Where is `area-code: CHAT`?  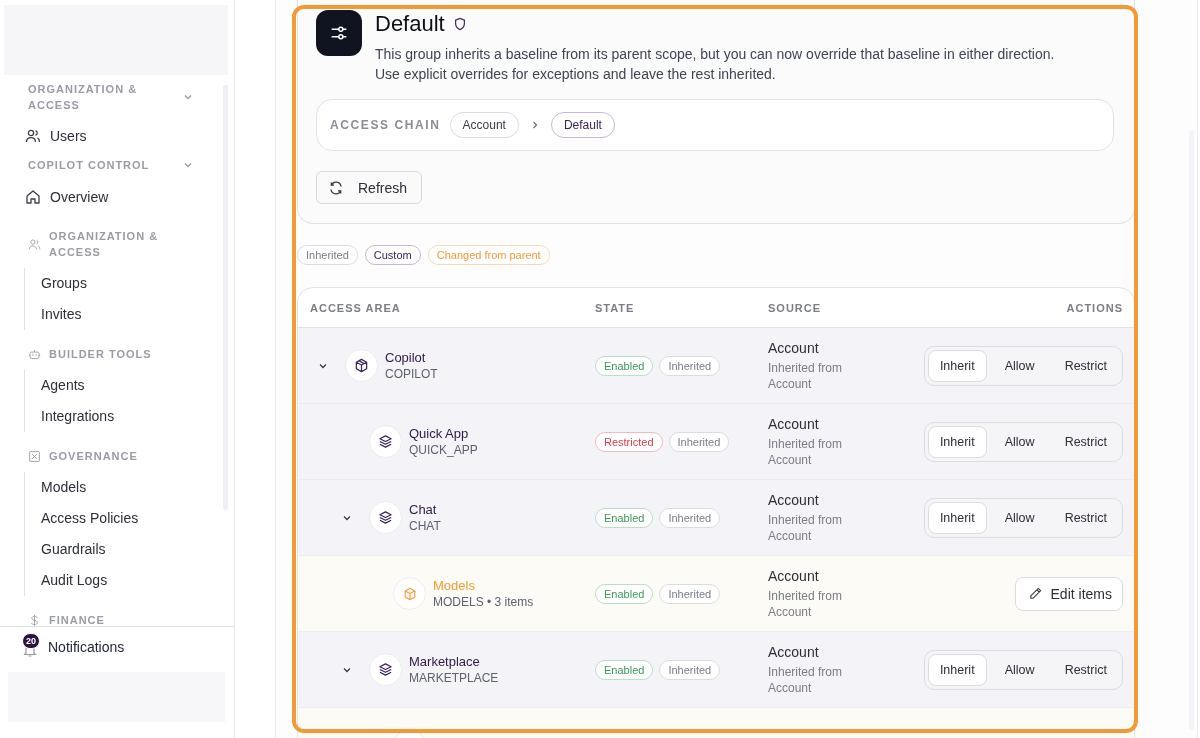
area-code: CHAT is located at coordinates (425, 526).